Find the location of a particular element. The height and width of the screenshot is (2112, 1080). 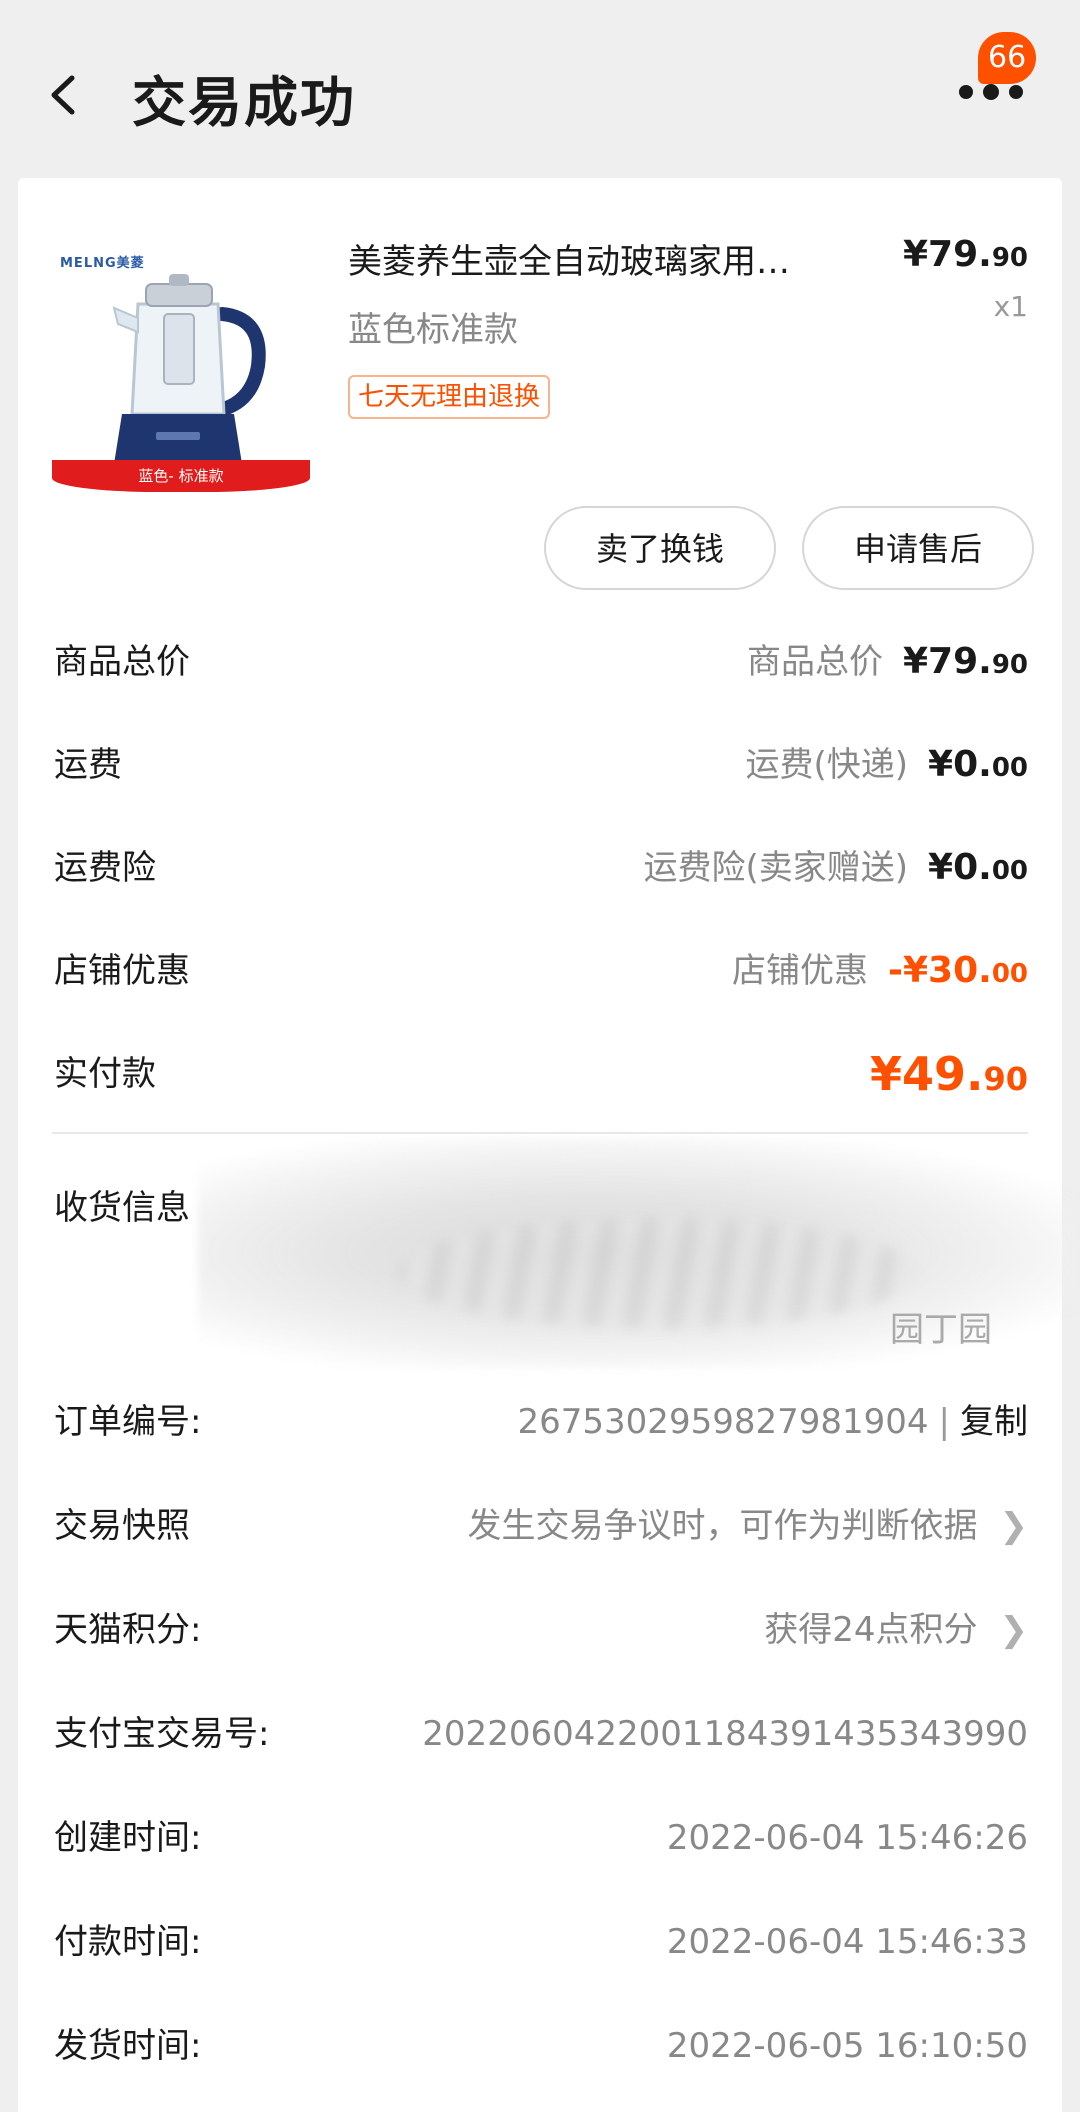

product-spec: 蓝色标准款 is located at coordinates (433, 330).